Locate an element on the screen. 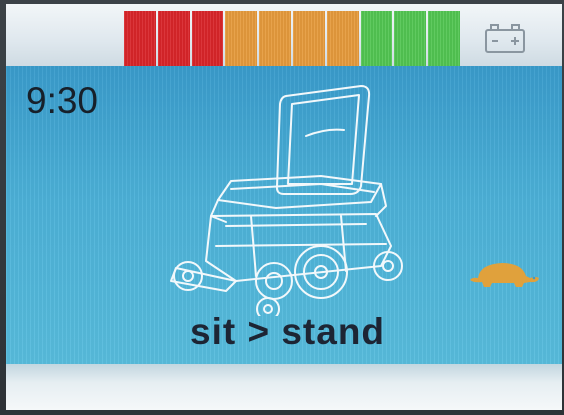  clock: 9:30 is located at coordinates (62, 100).